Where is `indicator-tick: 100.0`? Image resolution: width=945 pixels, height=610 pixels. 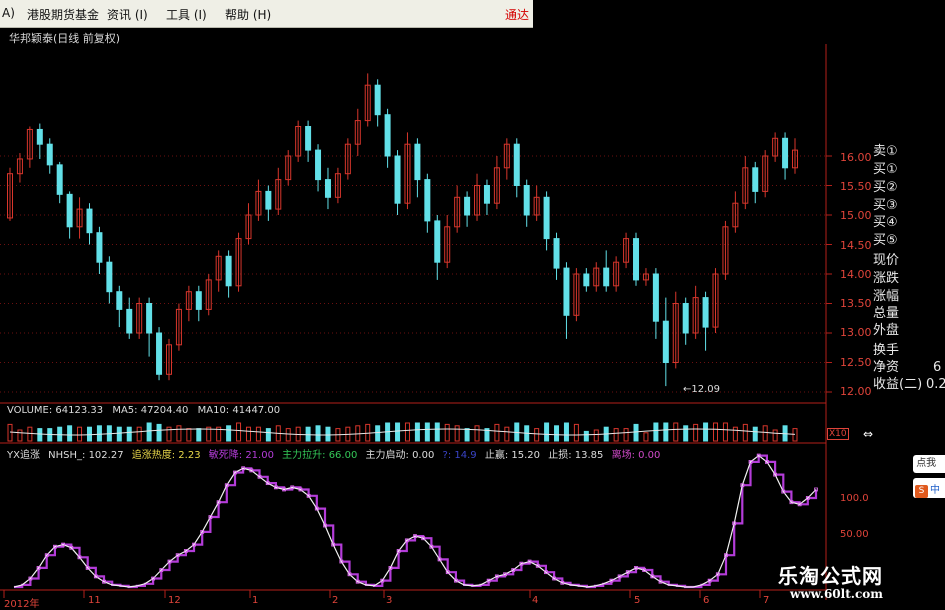 indicator-tick: 100.0 is located at coordinates (854, 498).